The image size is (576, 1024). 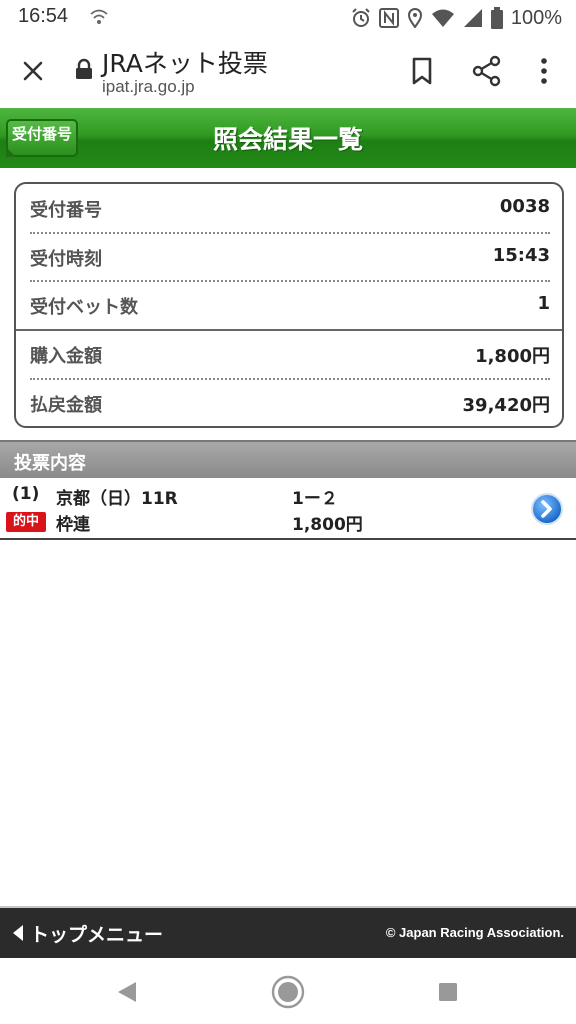 I want to click on nfc-status-icon, so click(x=99, y=16).